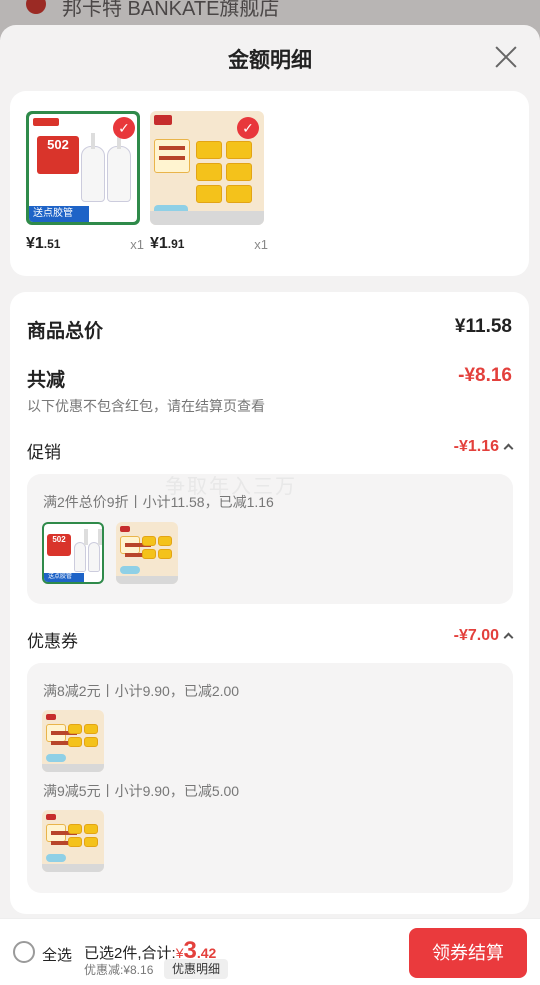  What do you see at coordinates (52, 641) in the screenshot?
I see `coupon-label: 优惠券` at bounding box center [52, 641].